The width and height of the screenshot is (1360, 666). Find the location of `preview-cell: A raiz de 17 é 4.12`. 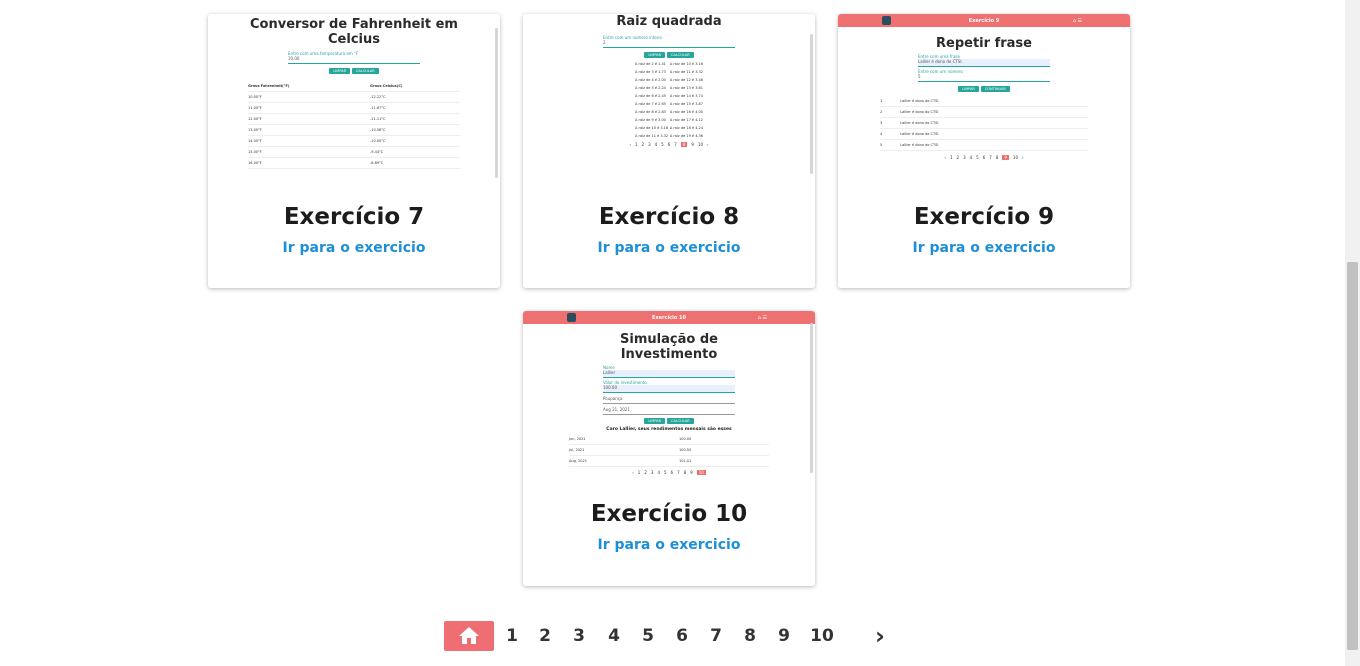

preview-cell: A raiz de 17 é 4.12 is located at coordinates (686, 120).